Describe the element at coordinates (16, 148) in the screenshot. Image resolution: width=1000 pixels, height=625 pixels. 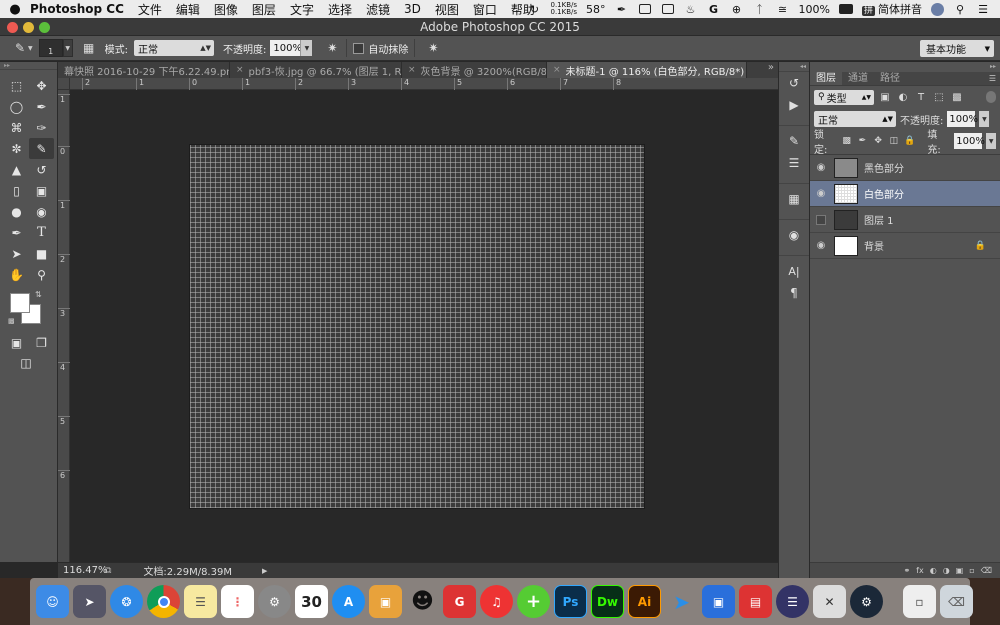
I see `healing-brush-icon: ✼` at that location.